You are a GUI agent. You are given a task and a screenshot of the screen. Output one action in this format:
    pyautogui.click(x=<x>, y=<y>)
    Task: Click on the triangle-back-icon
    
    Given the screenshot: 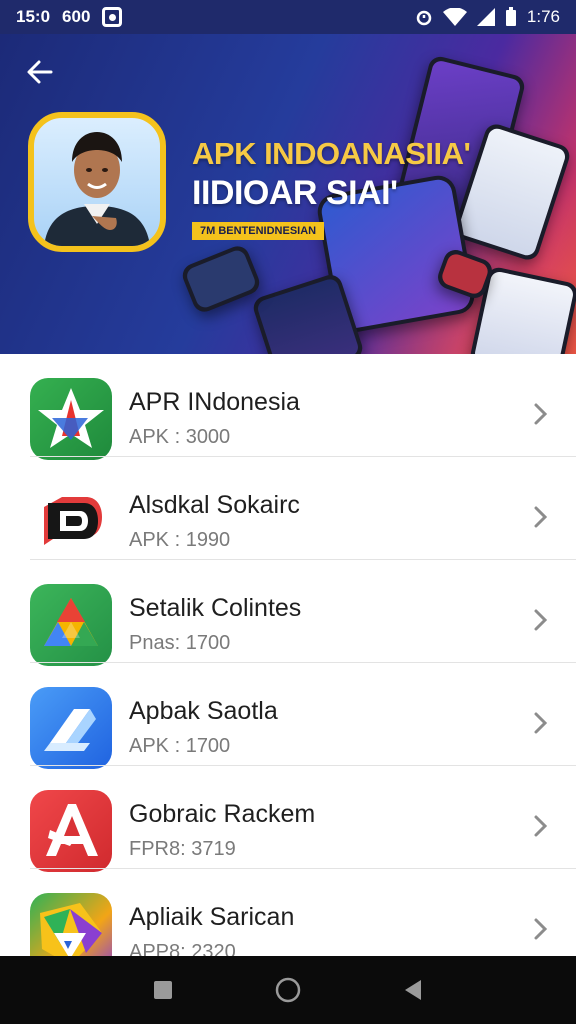 What is the action you would take?
    pyautogui.click(x=413, y=990)
    